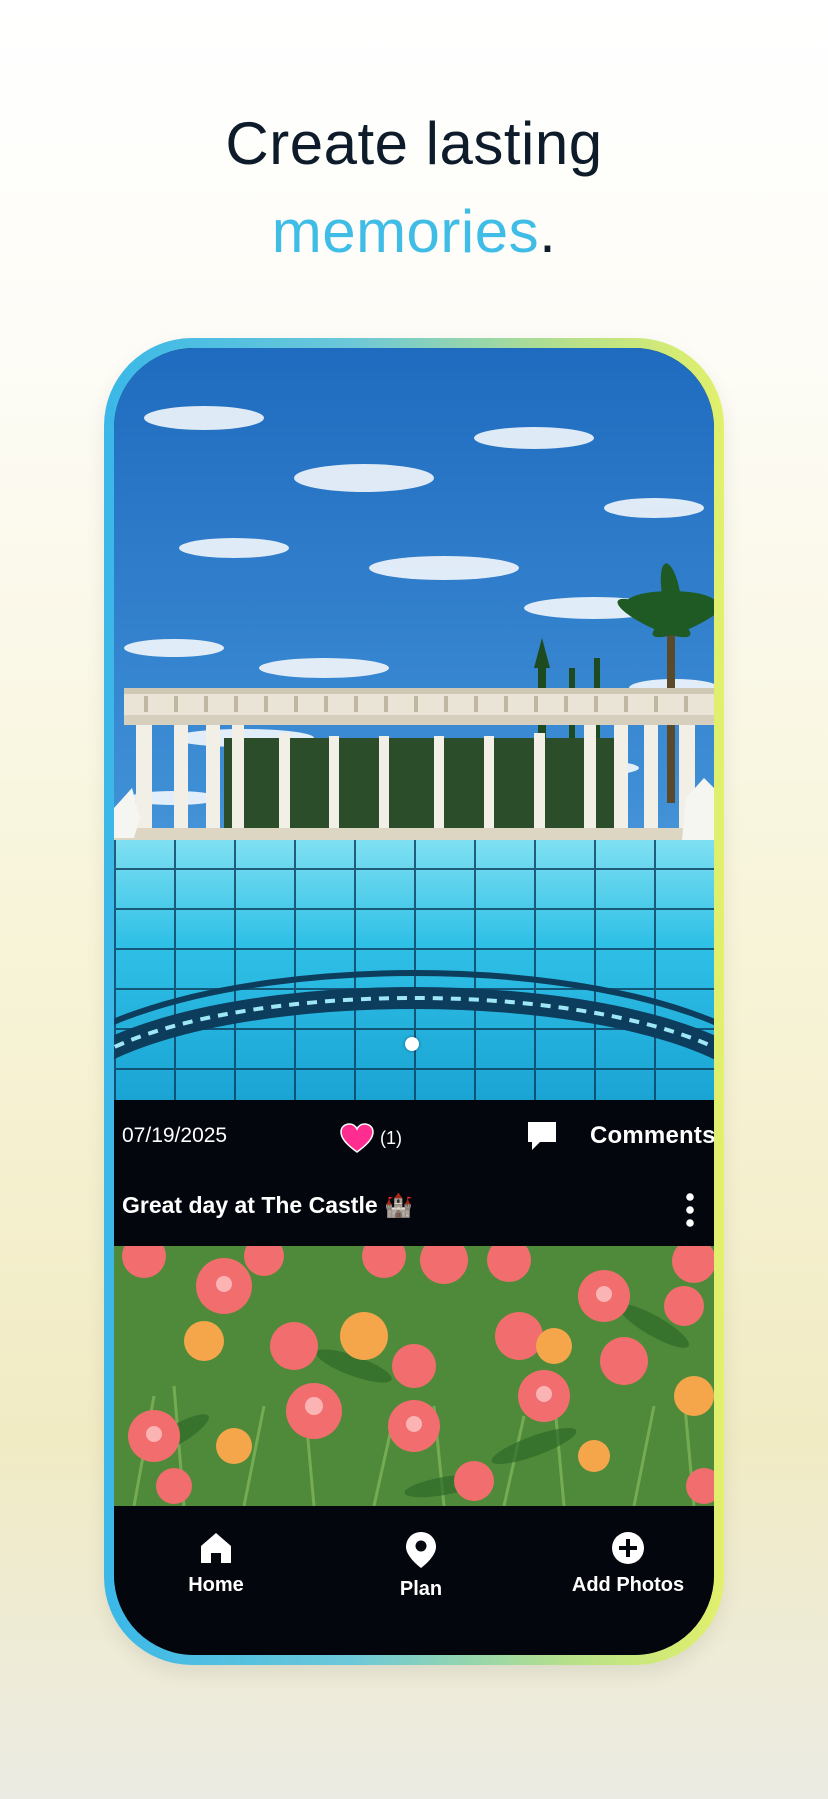 Image resolution: width=828 pixels, height=1799 pixels. I want to click on headline-accent-word: memories, so click(405, 231).